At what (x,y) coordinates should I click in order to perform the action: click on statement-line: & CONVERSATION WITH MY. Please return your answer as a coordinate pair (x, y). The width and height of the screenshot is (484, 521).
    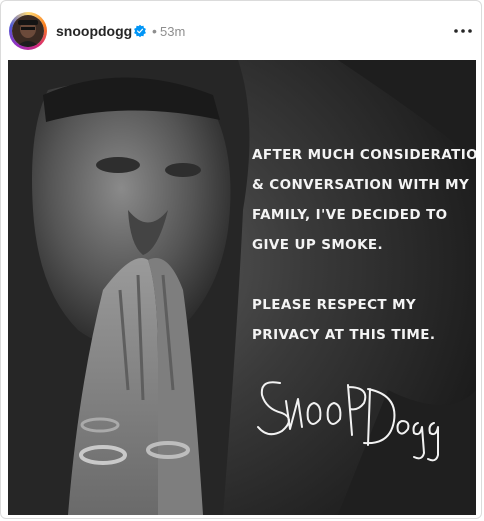
    Looking at the image, I should click on (361, 185).